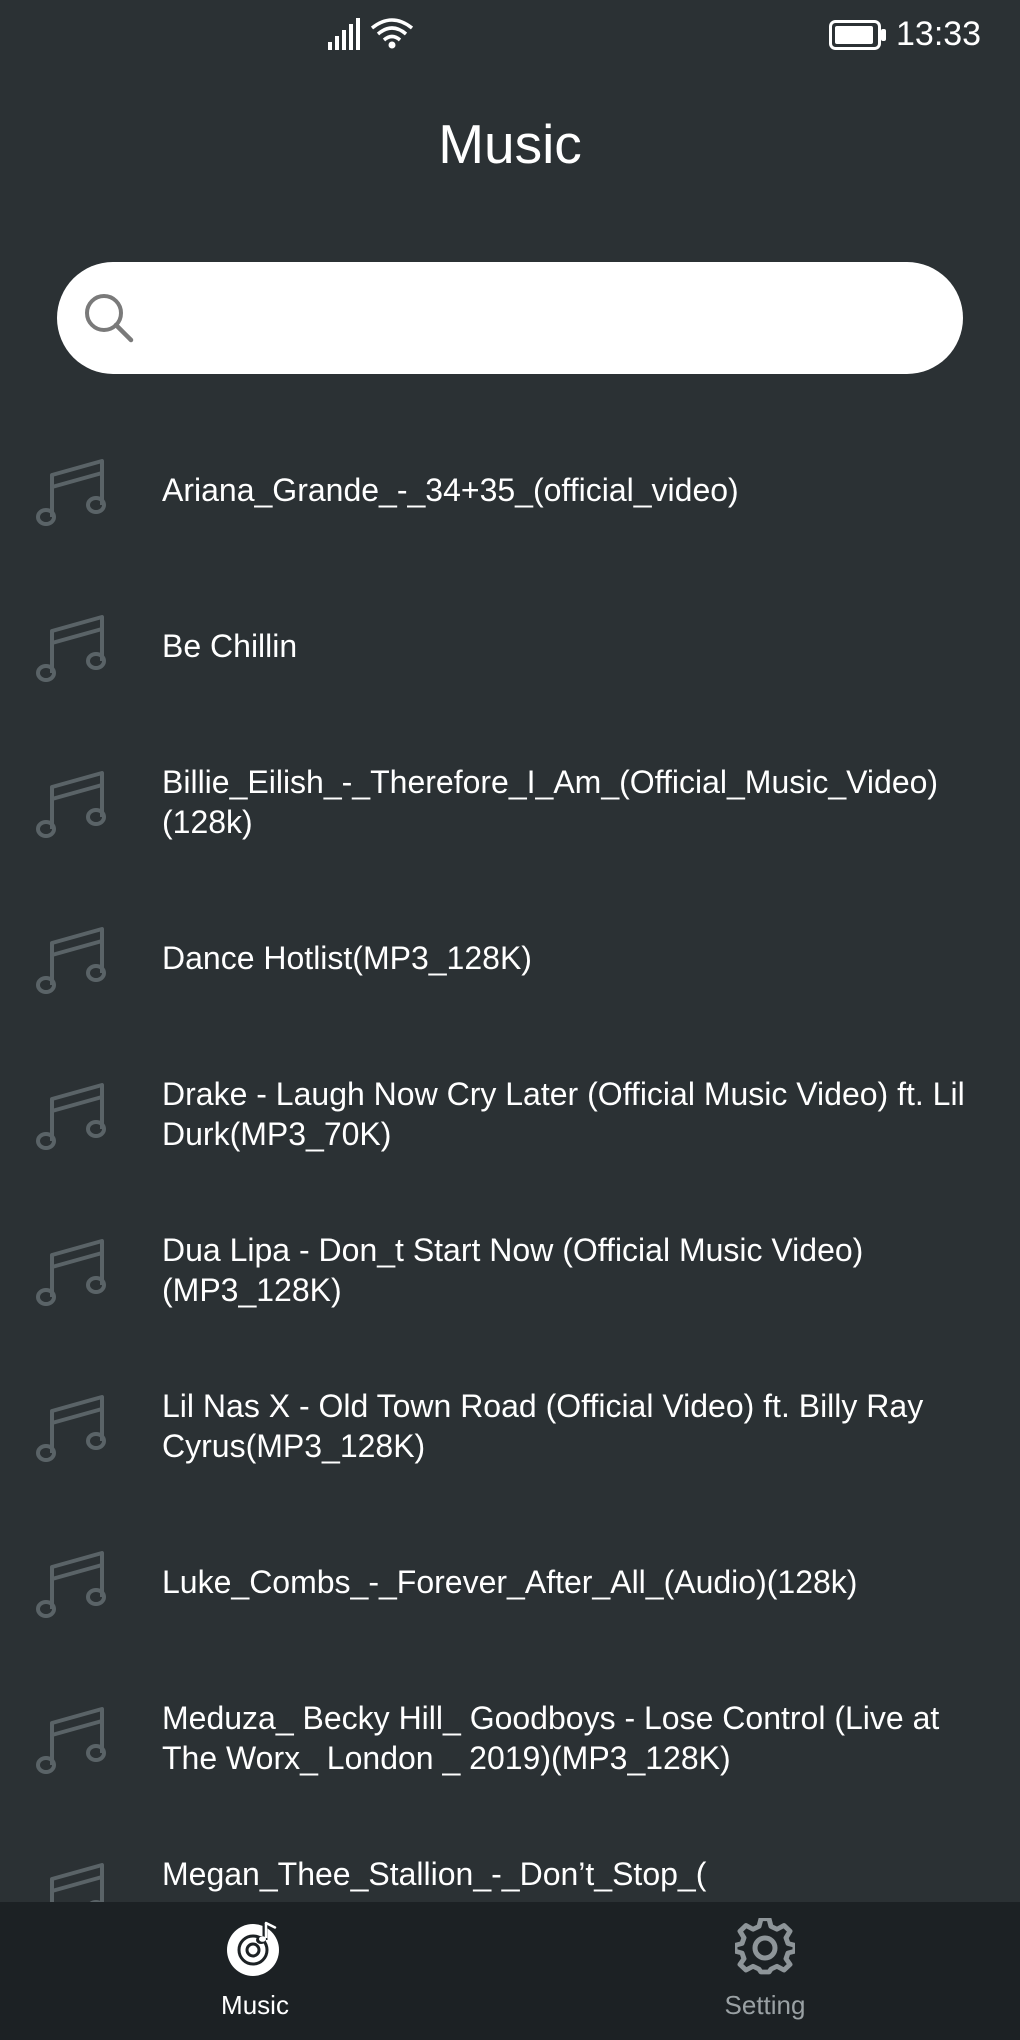  I want to click on song-item: Be Chillin, so click(510, 645).